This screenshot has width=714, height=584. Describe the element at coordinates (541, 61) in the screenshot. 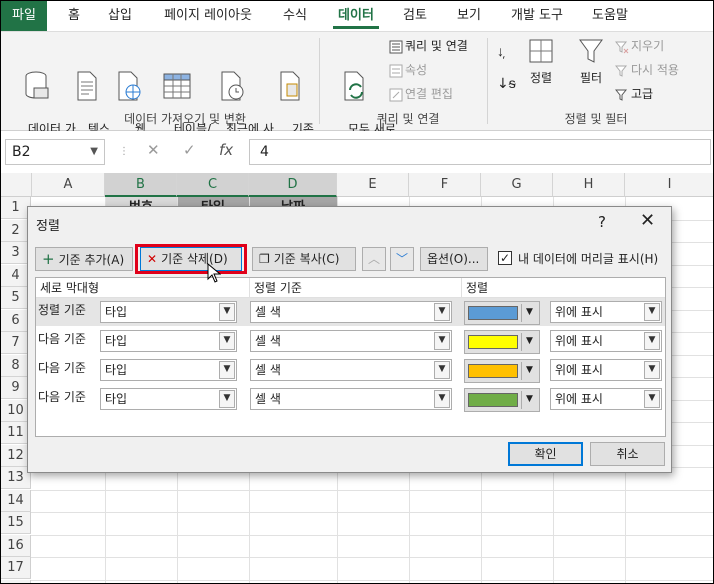

I see `sort-button: 정렬` at that location.